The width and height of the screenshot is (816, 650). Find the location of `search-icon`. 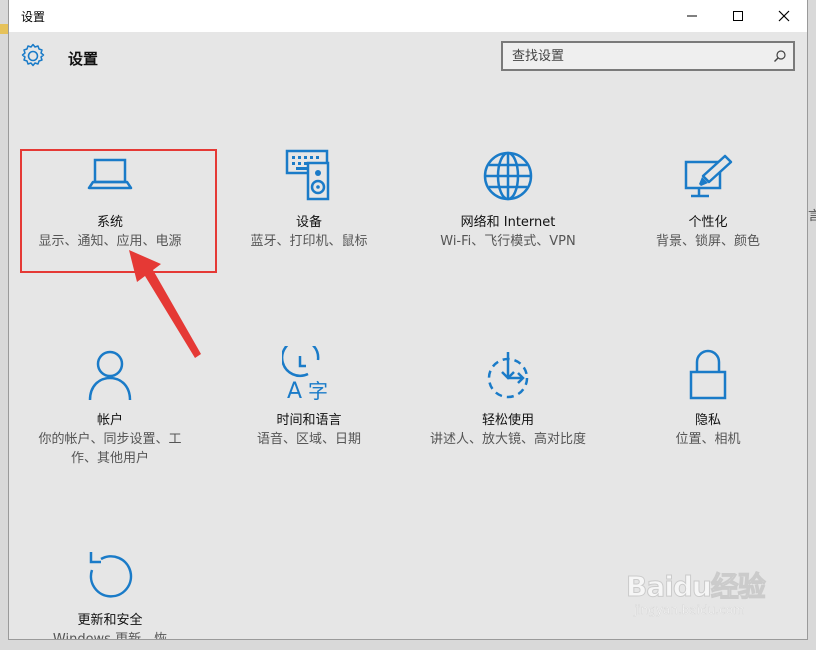

search-icon is located at coordinates (780, 56).